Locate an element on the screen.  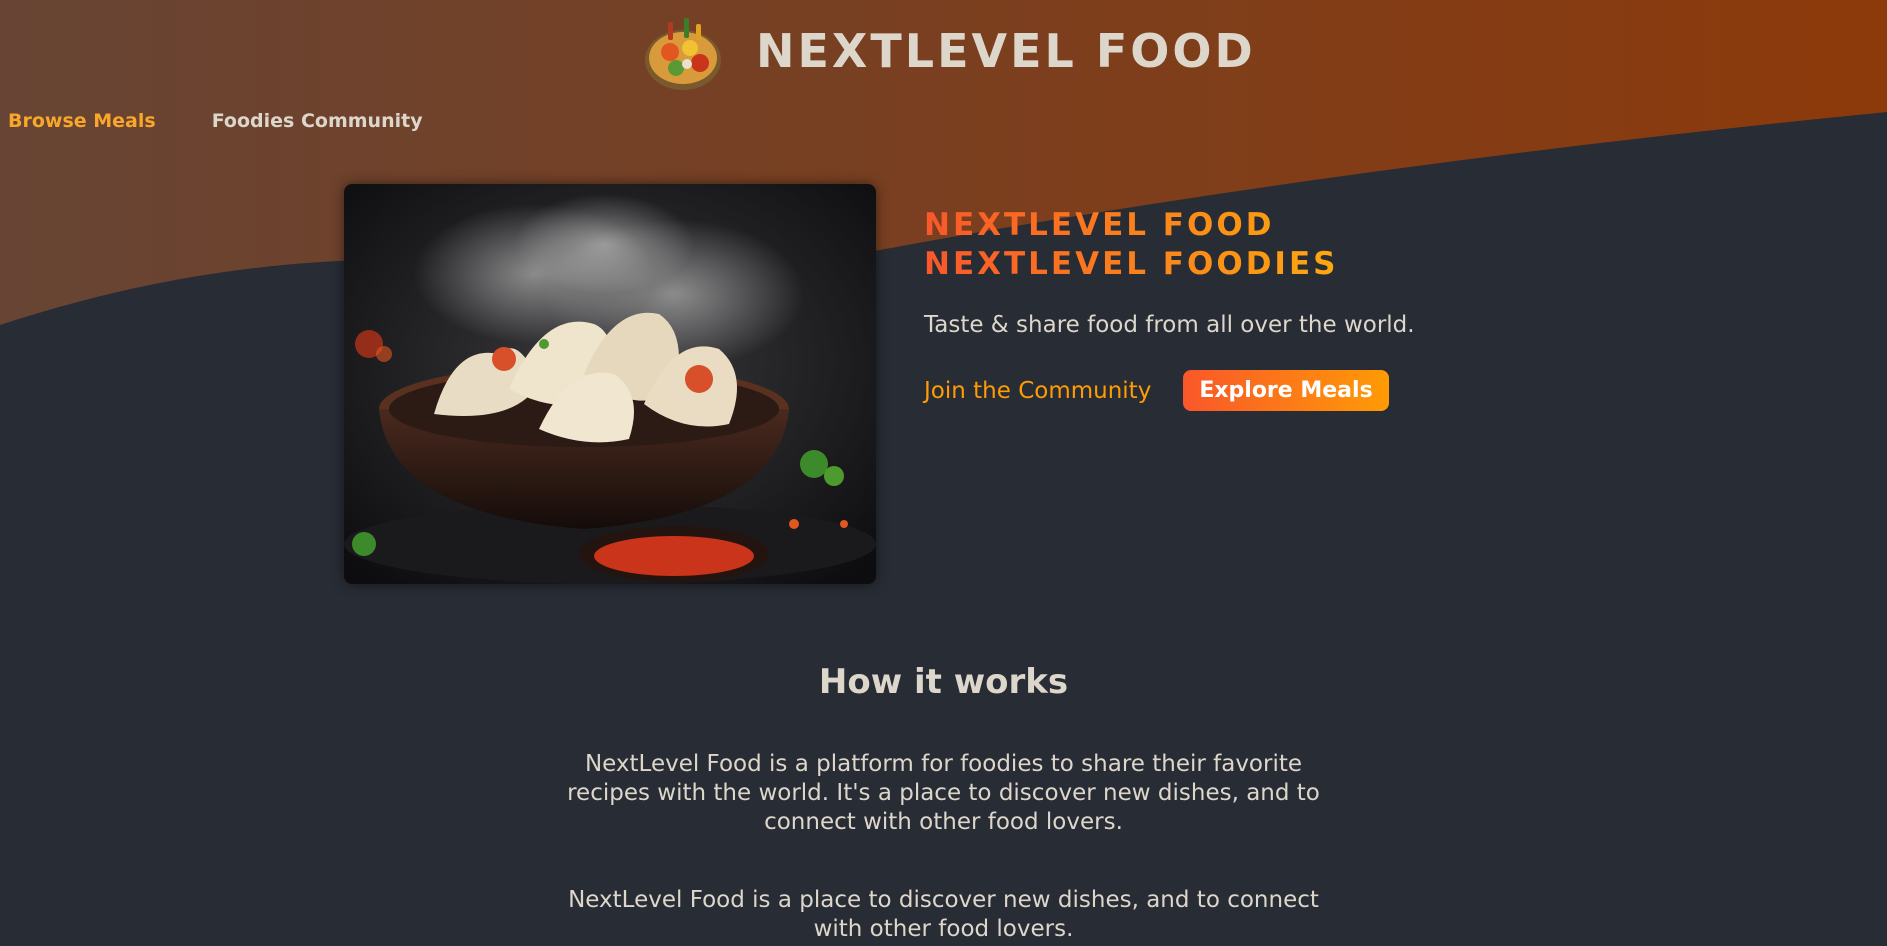
hero-cta-group: Join the Community Explore Meals is located at coordinates (1214, 390).